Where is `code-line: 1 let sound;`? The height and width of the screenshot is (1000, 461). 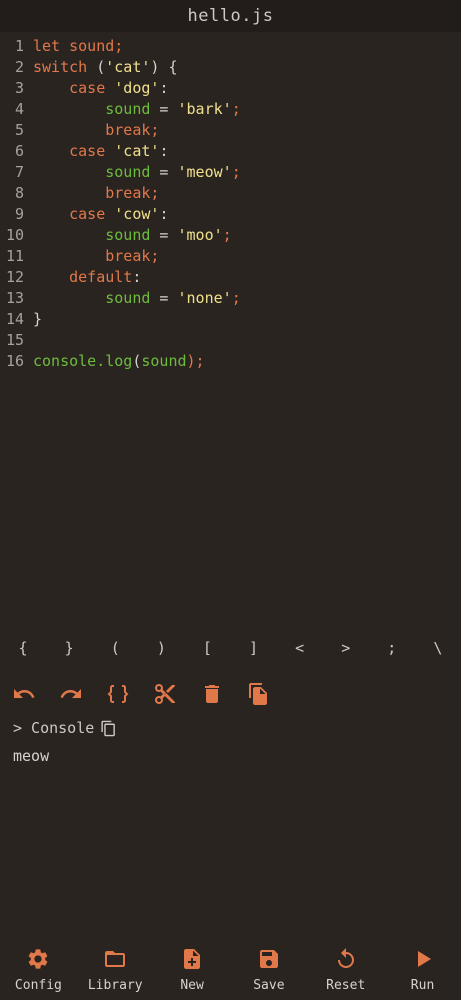 code-line: 1 let sound; is located at coordinates (230, 46).